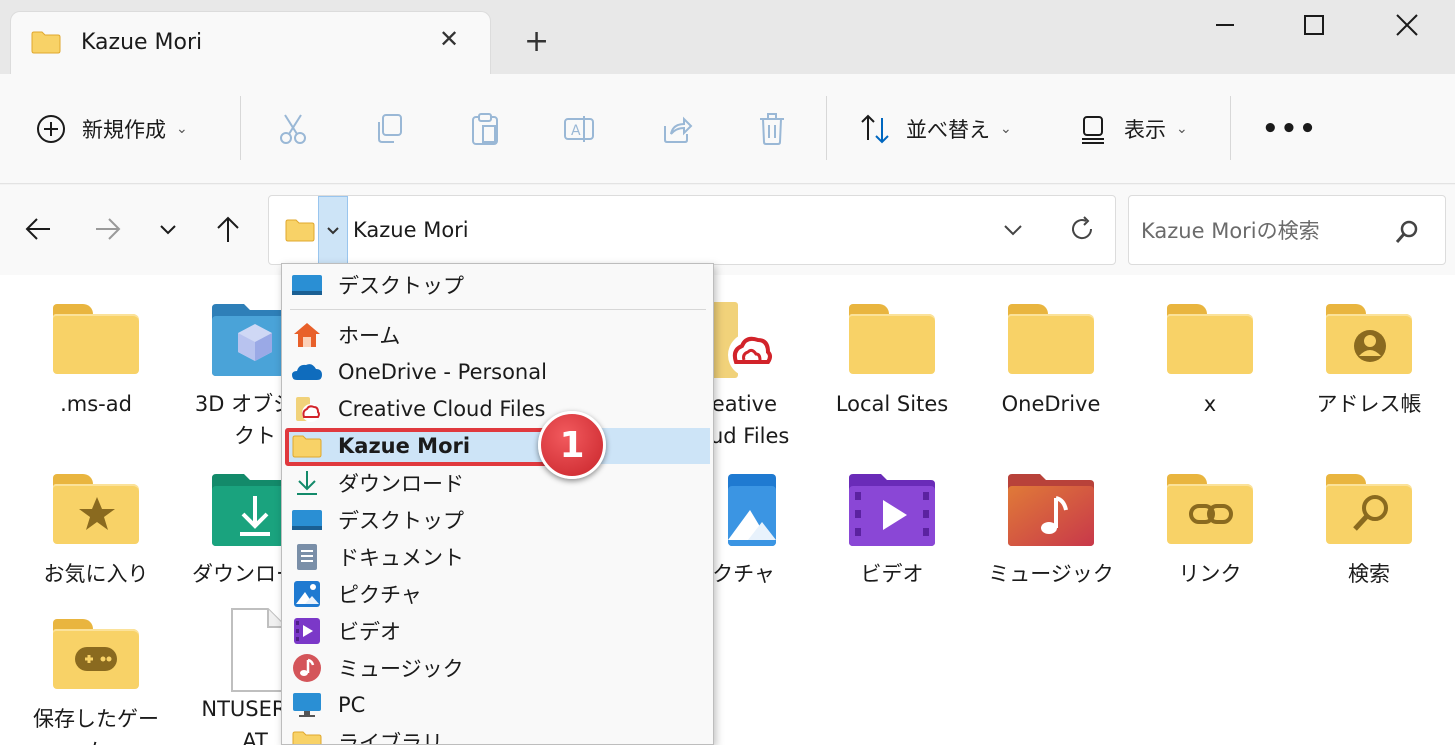 The image size is (1455, 745). Describe the element at coordinates (485, 129) in the screenshot. I see `paste-button` at that location.